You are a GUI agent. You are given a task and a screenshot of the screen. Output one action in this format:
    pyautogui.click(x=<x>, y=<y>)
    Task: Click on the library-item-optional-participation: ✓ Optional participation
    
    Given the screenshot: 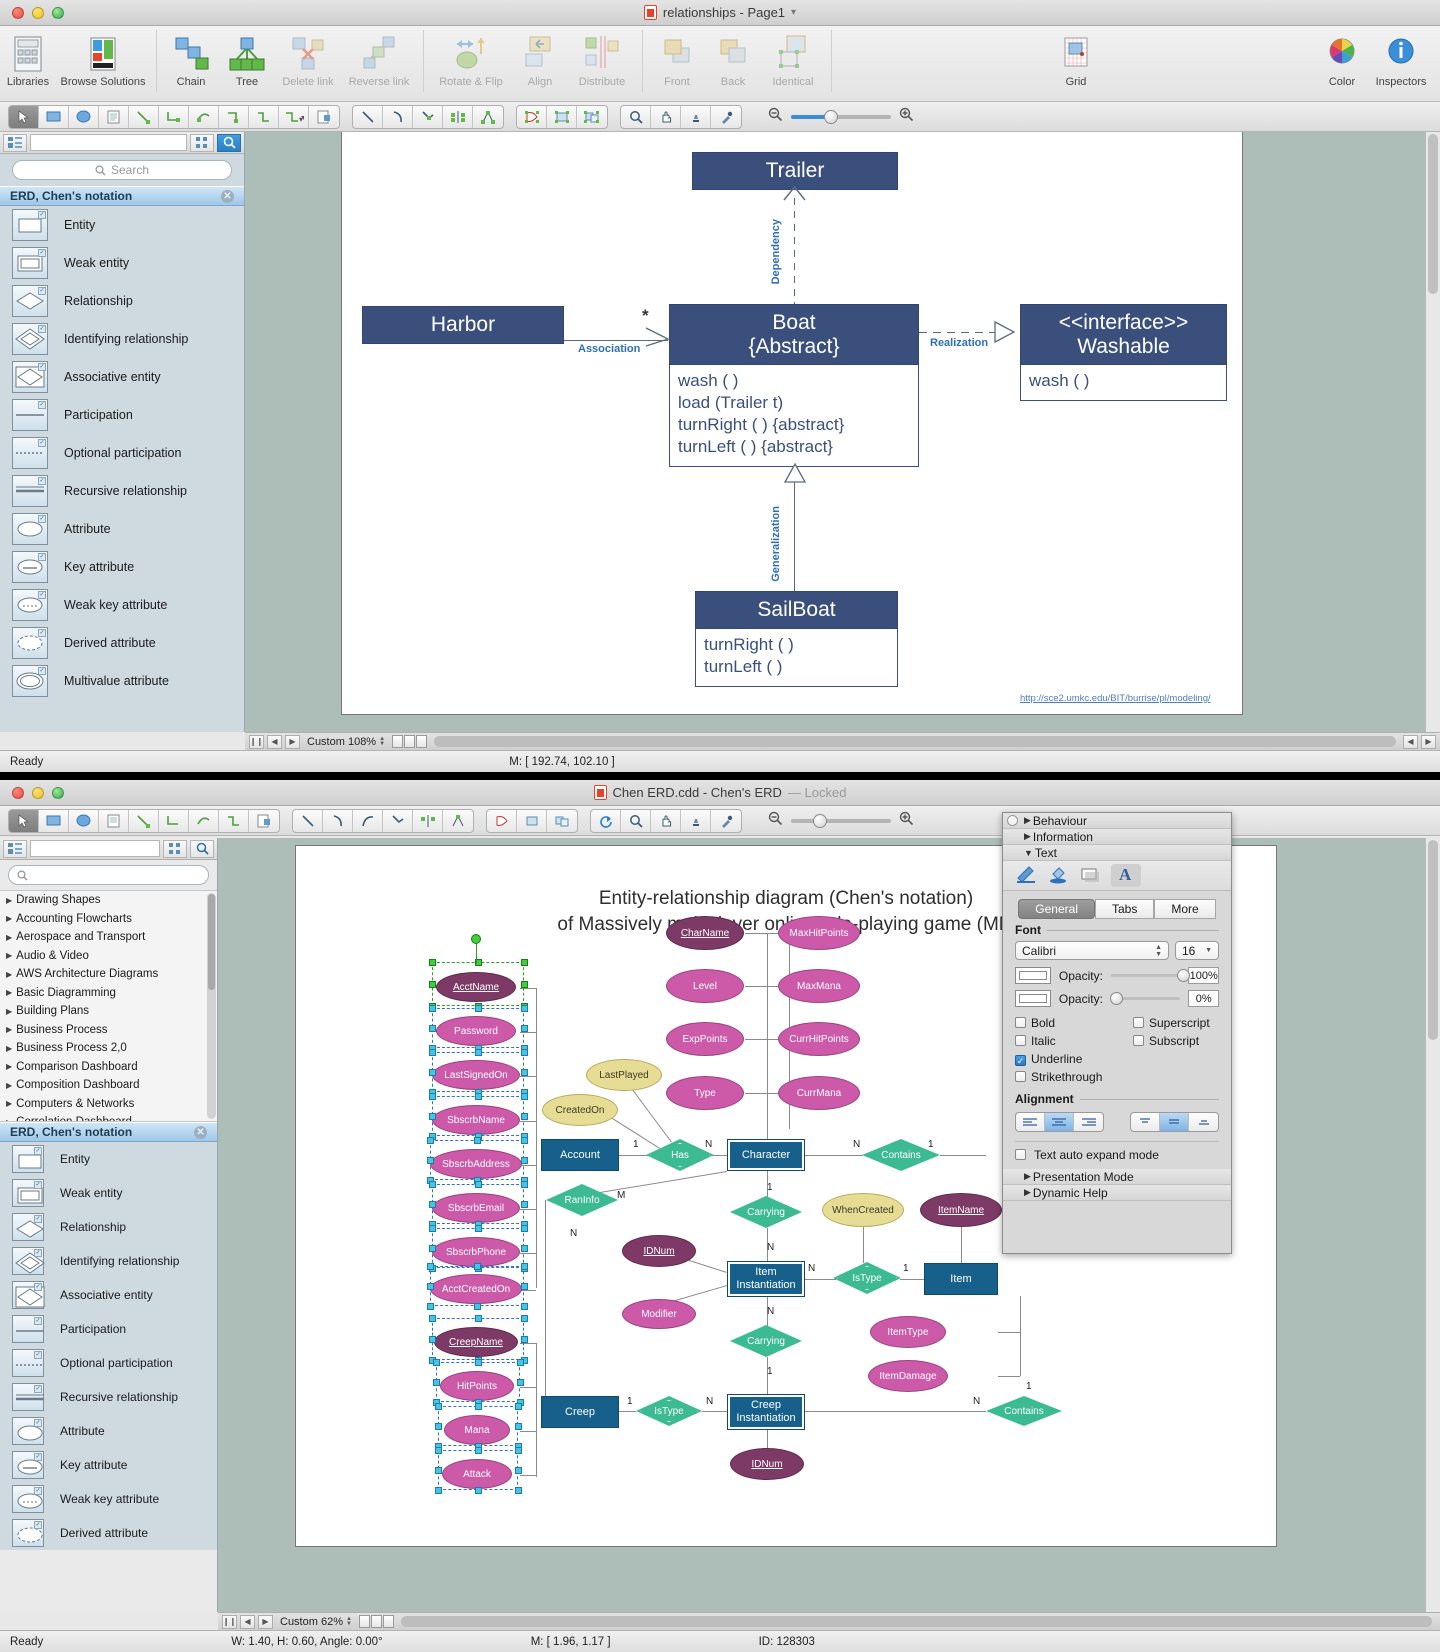 What is the action you would take?
    pyautogui.click(x=122, y=453)
    